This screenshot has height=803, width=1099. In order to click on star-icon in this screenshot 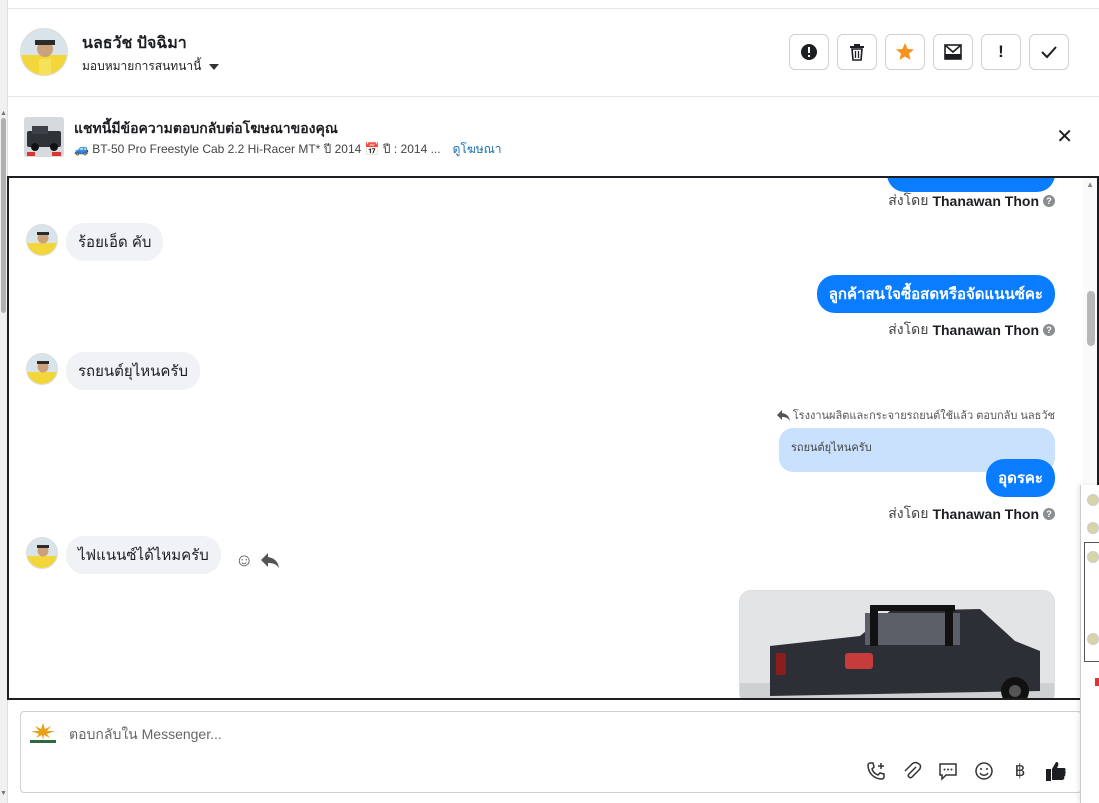, I will do `click(905, 51)`.